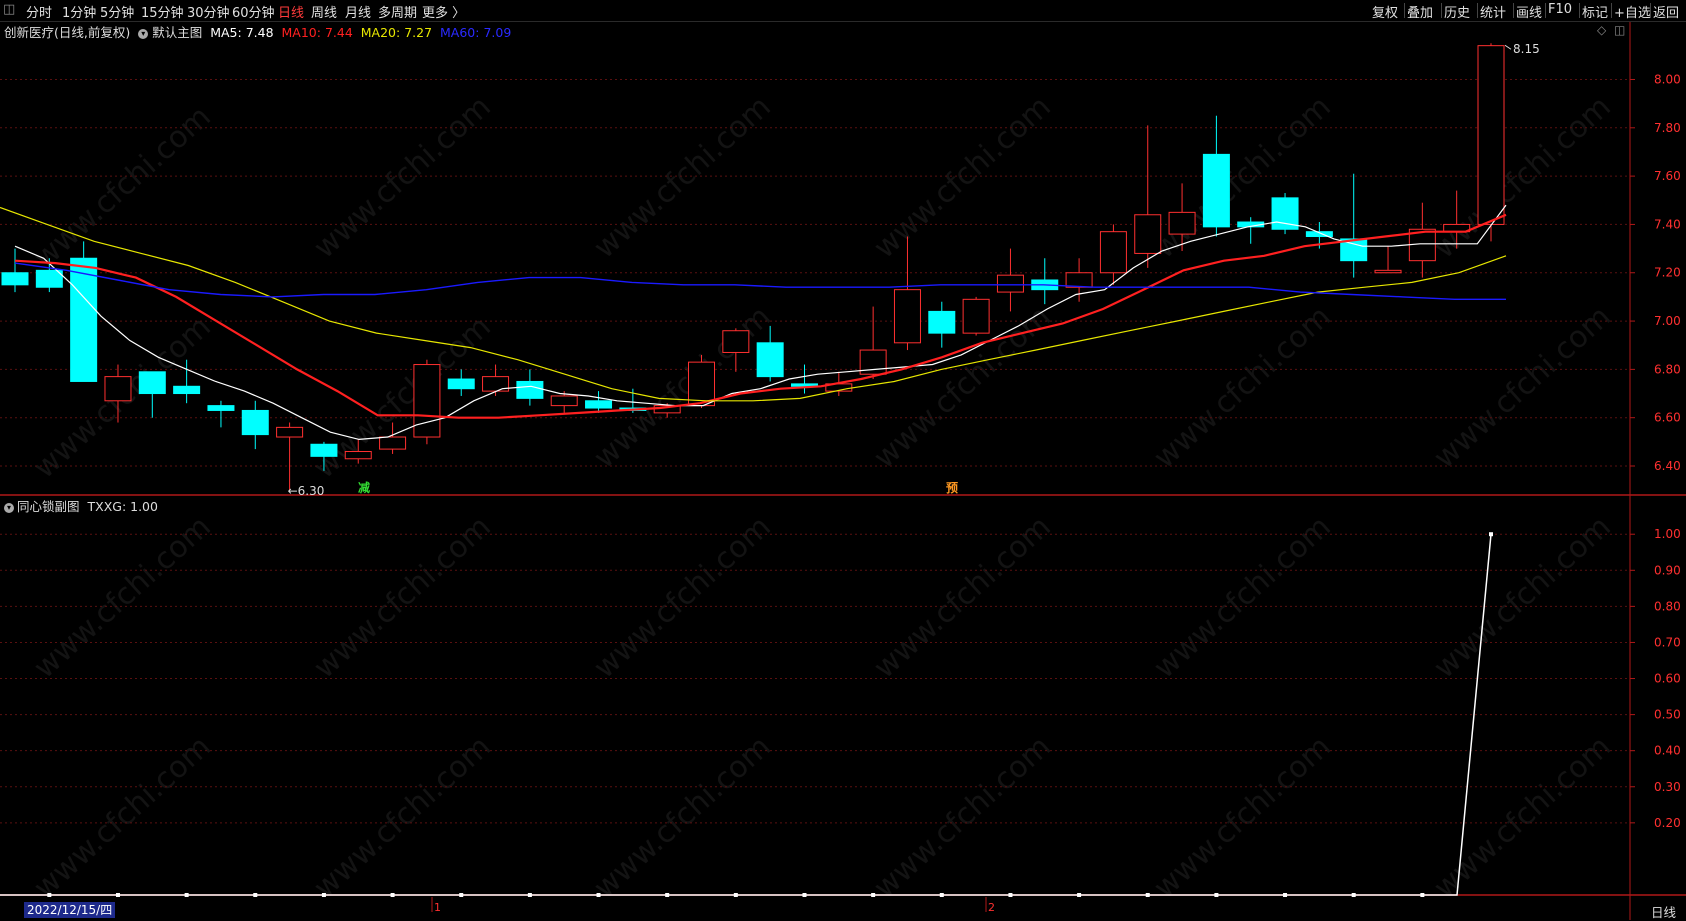 This screenshot has height=921, width=1686. I want to click on main-tick-label: 7.80, so click(1667, 128).